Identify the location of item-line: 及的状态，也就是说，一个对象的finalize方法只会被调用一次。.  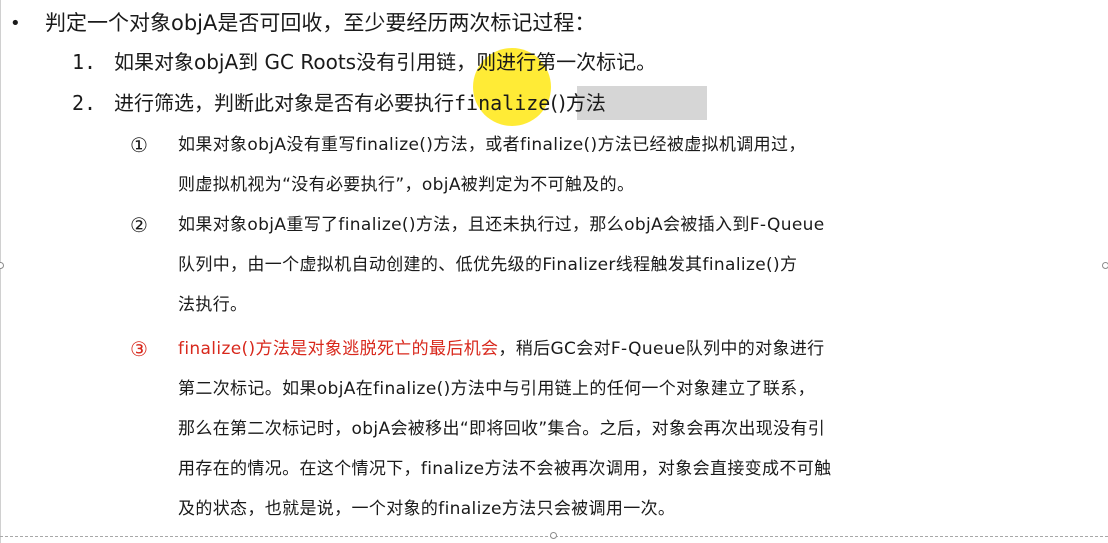
(427, 509).